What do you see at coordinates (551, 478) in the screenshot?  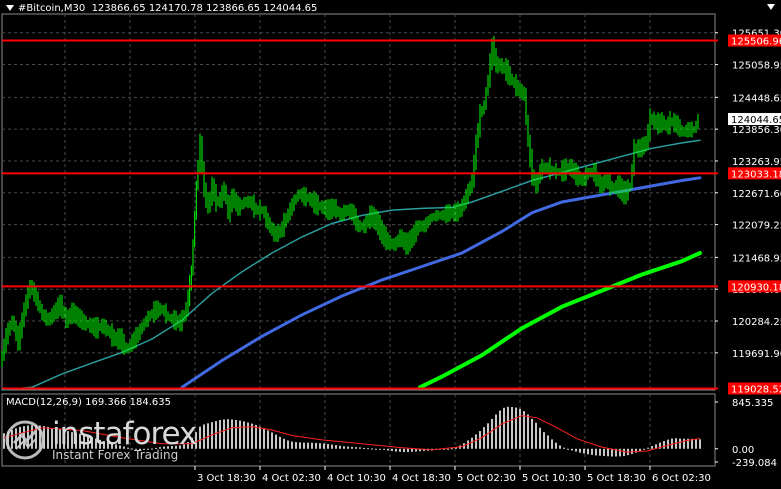 I see `time-axis-label: 5 Oct 10:30` at bounding box center [551, 478].